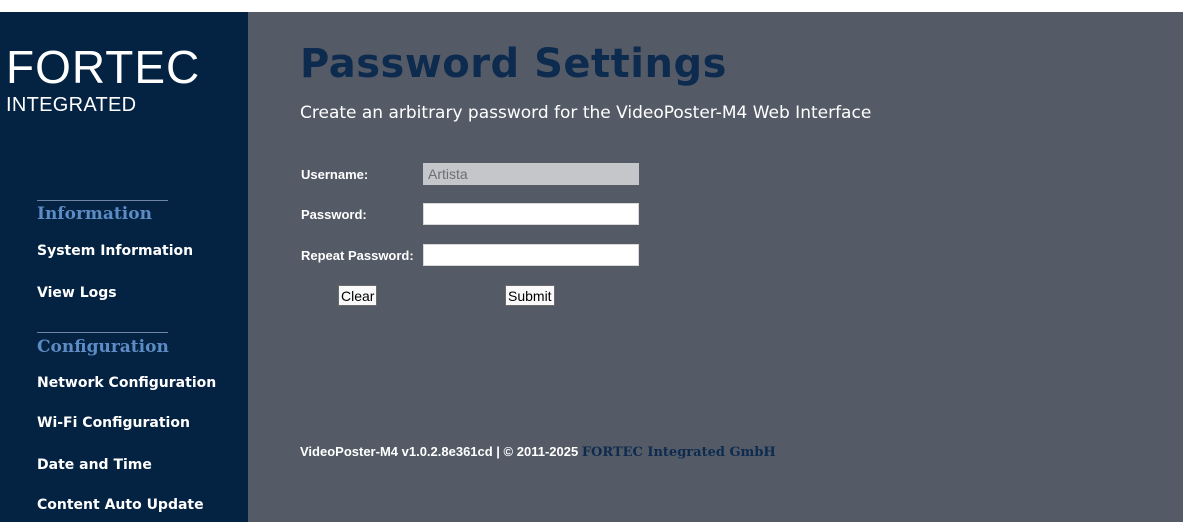 The image size is (1183, 522). Describe the element at coordinates (334, 214) in the screenshot. I see `password-label: Password:` at that location.